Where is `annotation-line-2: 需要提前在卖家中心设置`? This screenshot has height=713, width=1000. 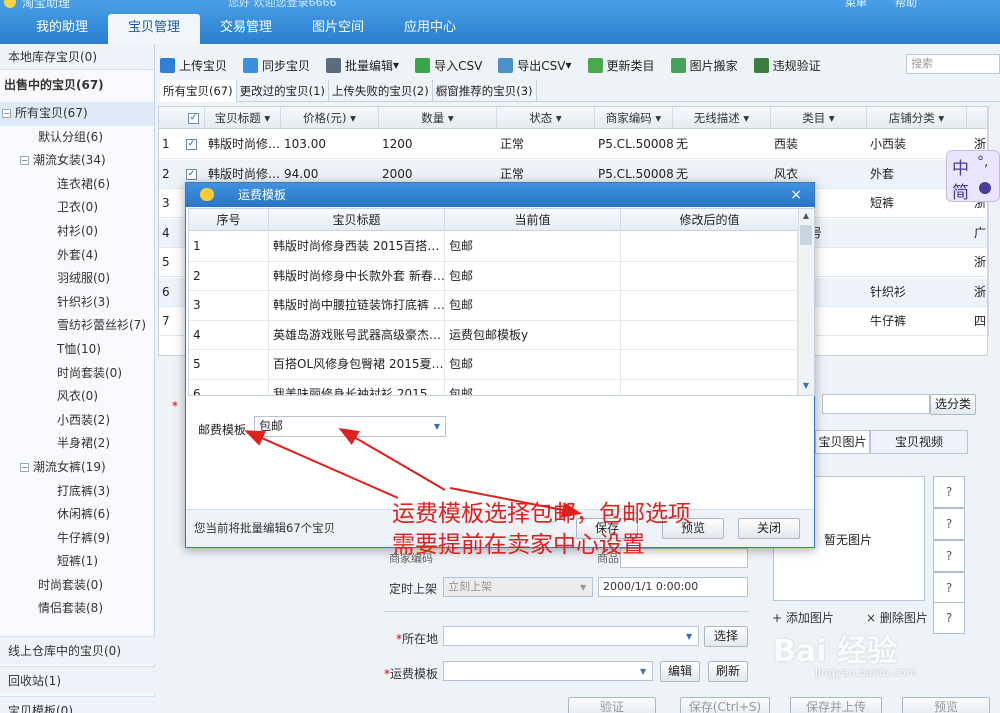 annotation-line-2: 需要提前在卖家中心设置 is located at coordinates (518, 545).